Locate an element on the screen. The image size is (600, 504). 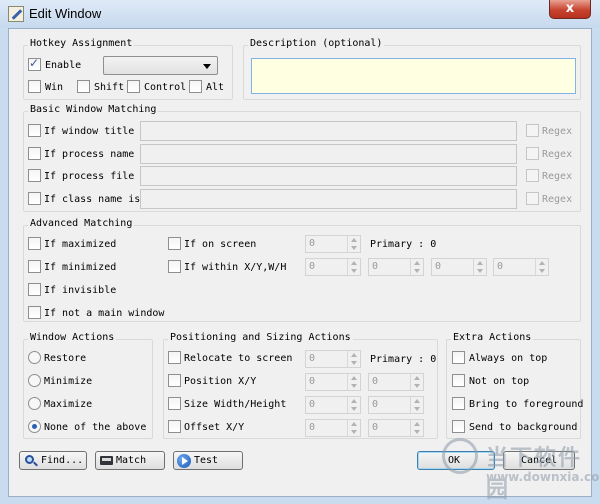
size-wh-checkbox is located at coordinates (174, 403).